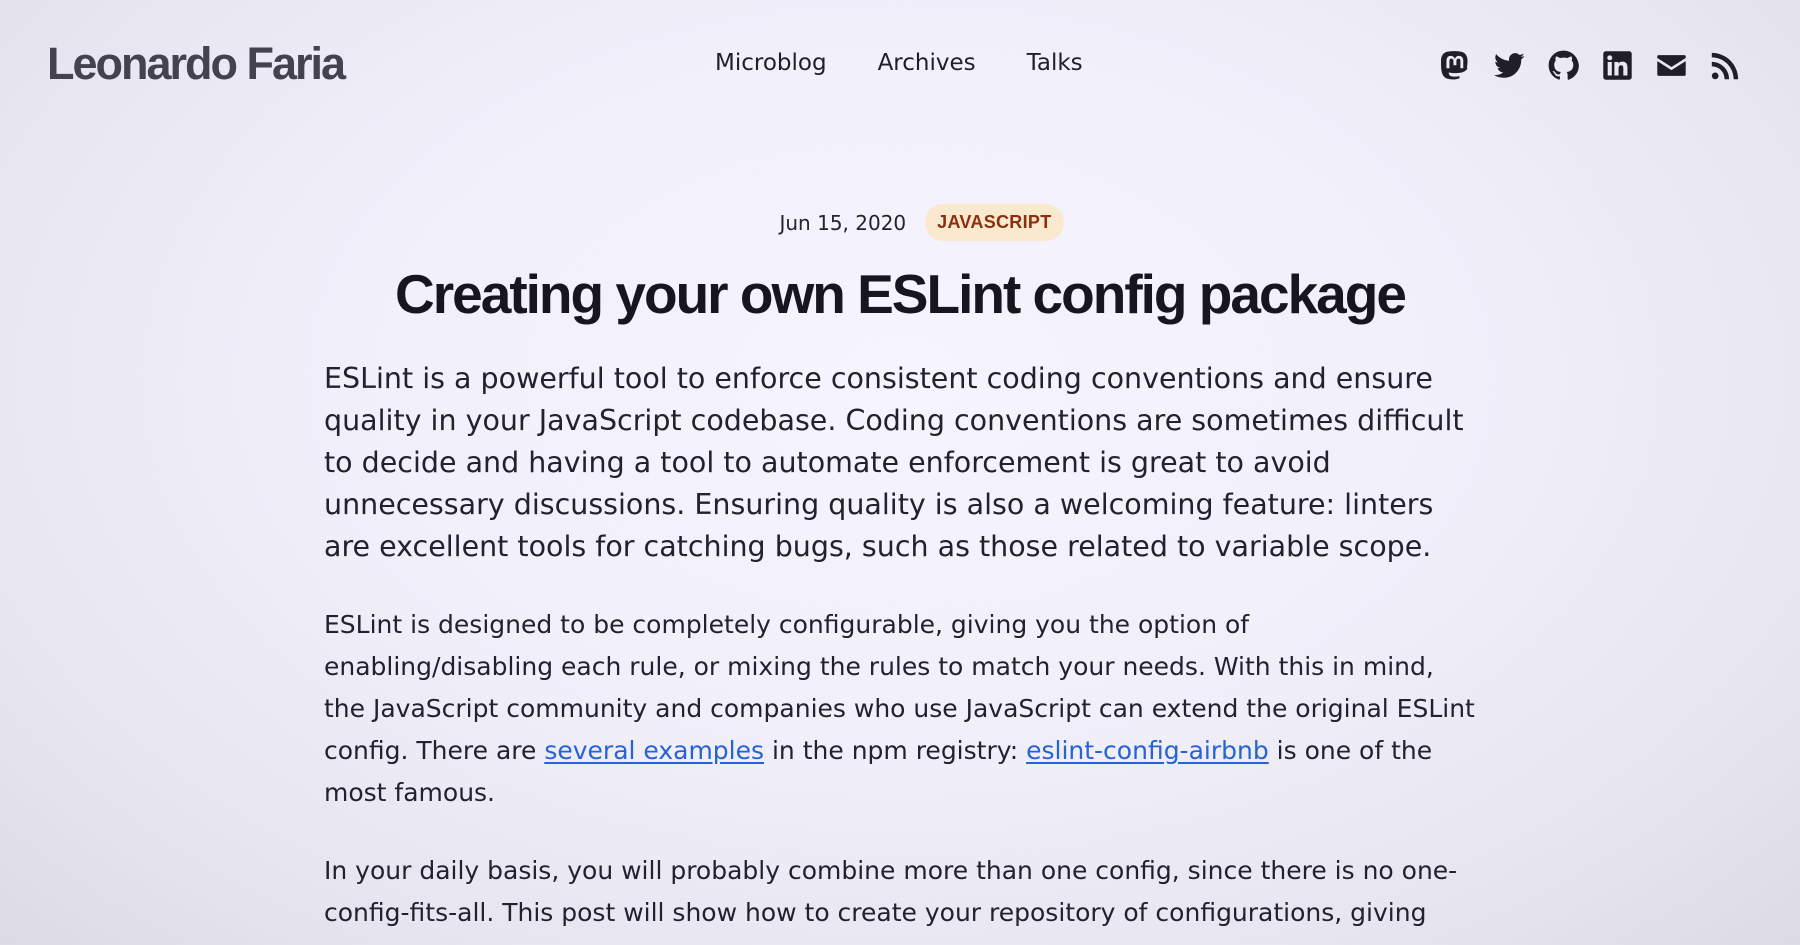 The image size is (1800, 945). I want to click on rss-link, so click(1725, 65).